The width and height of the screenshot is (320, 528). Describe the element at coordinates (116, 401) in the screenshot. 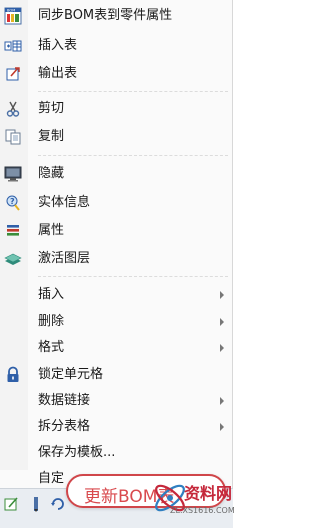

I see `menu-item-data-link: 数据链接` at that location.